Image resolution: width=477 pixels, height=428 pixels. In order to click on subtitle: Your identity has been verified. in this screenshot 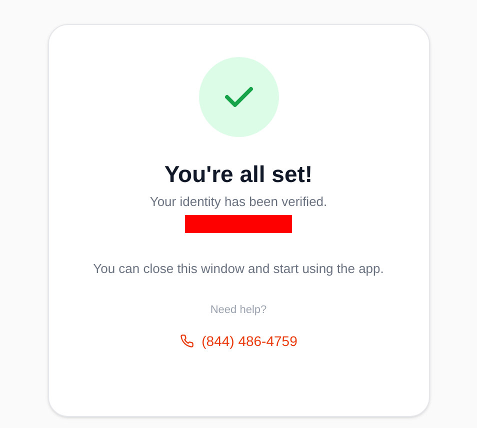, I will do `click(239, 202)`.